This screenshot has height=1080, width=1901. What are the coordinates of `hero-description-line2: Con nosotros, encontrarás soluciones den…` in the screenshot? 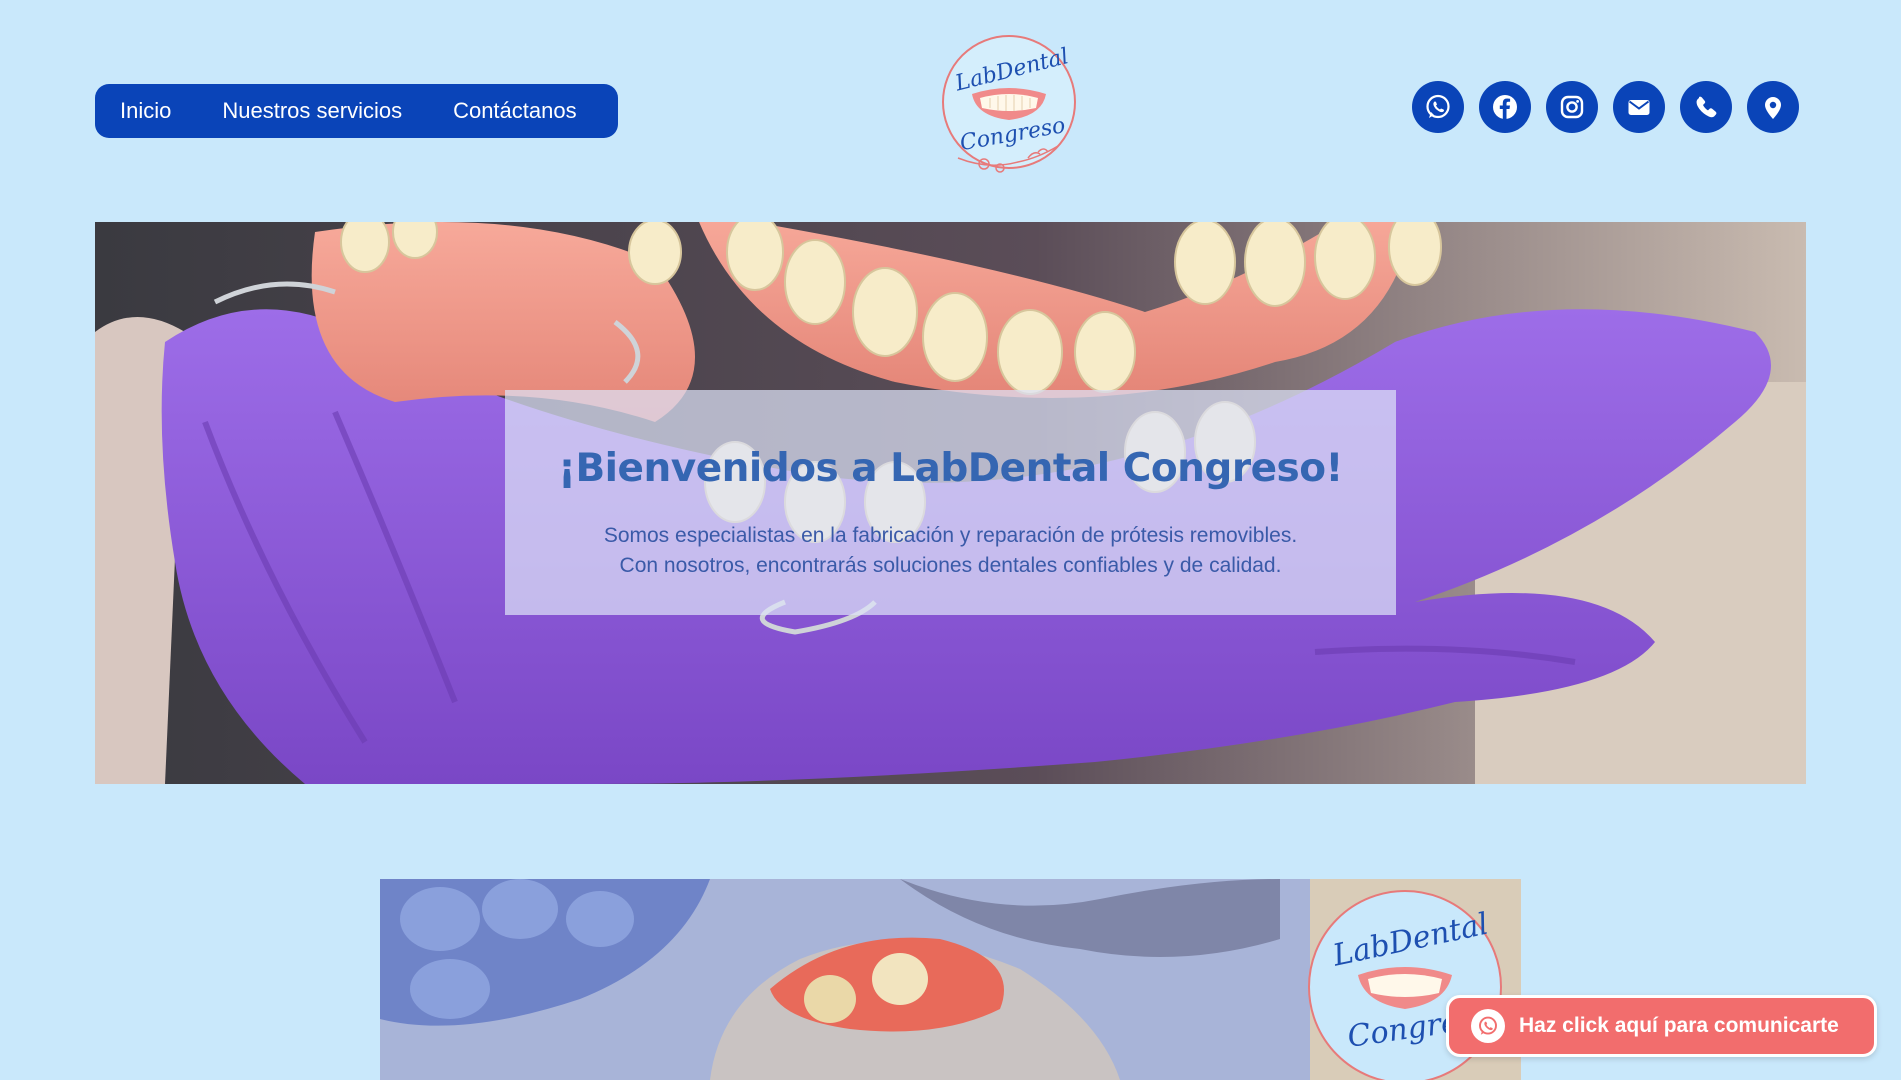 It's located at (950, 565).